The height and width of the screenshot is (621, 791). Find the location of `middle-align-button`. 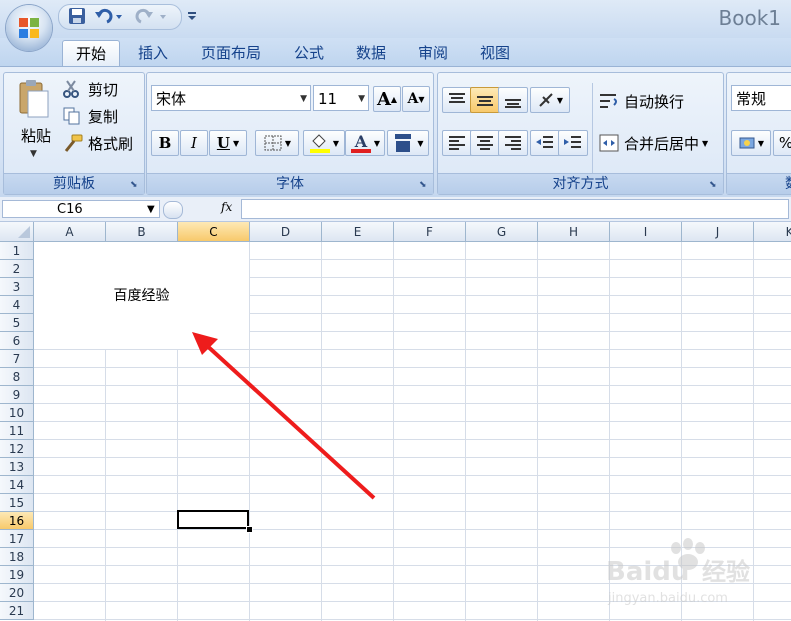

middle-align-button is located at coordinates (485, 100).